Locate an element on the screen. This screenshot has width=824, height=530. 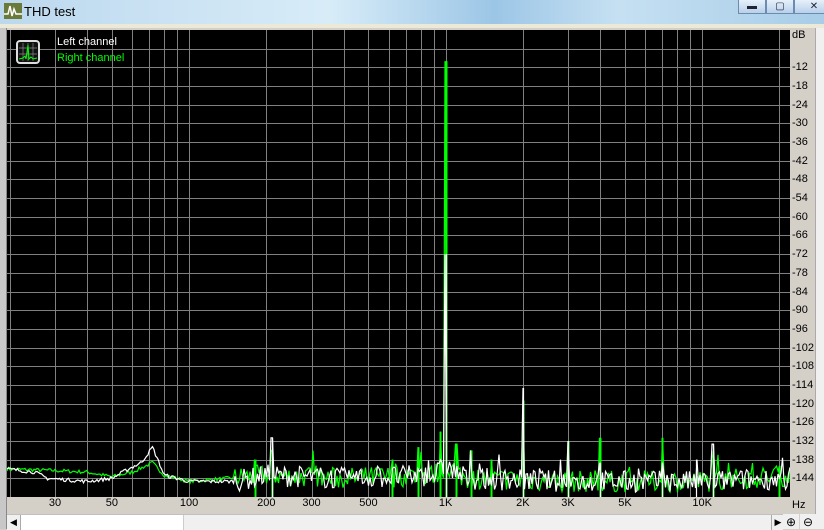
y-tick-label: -84 is located at coordinates (800, 291).